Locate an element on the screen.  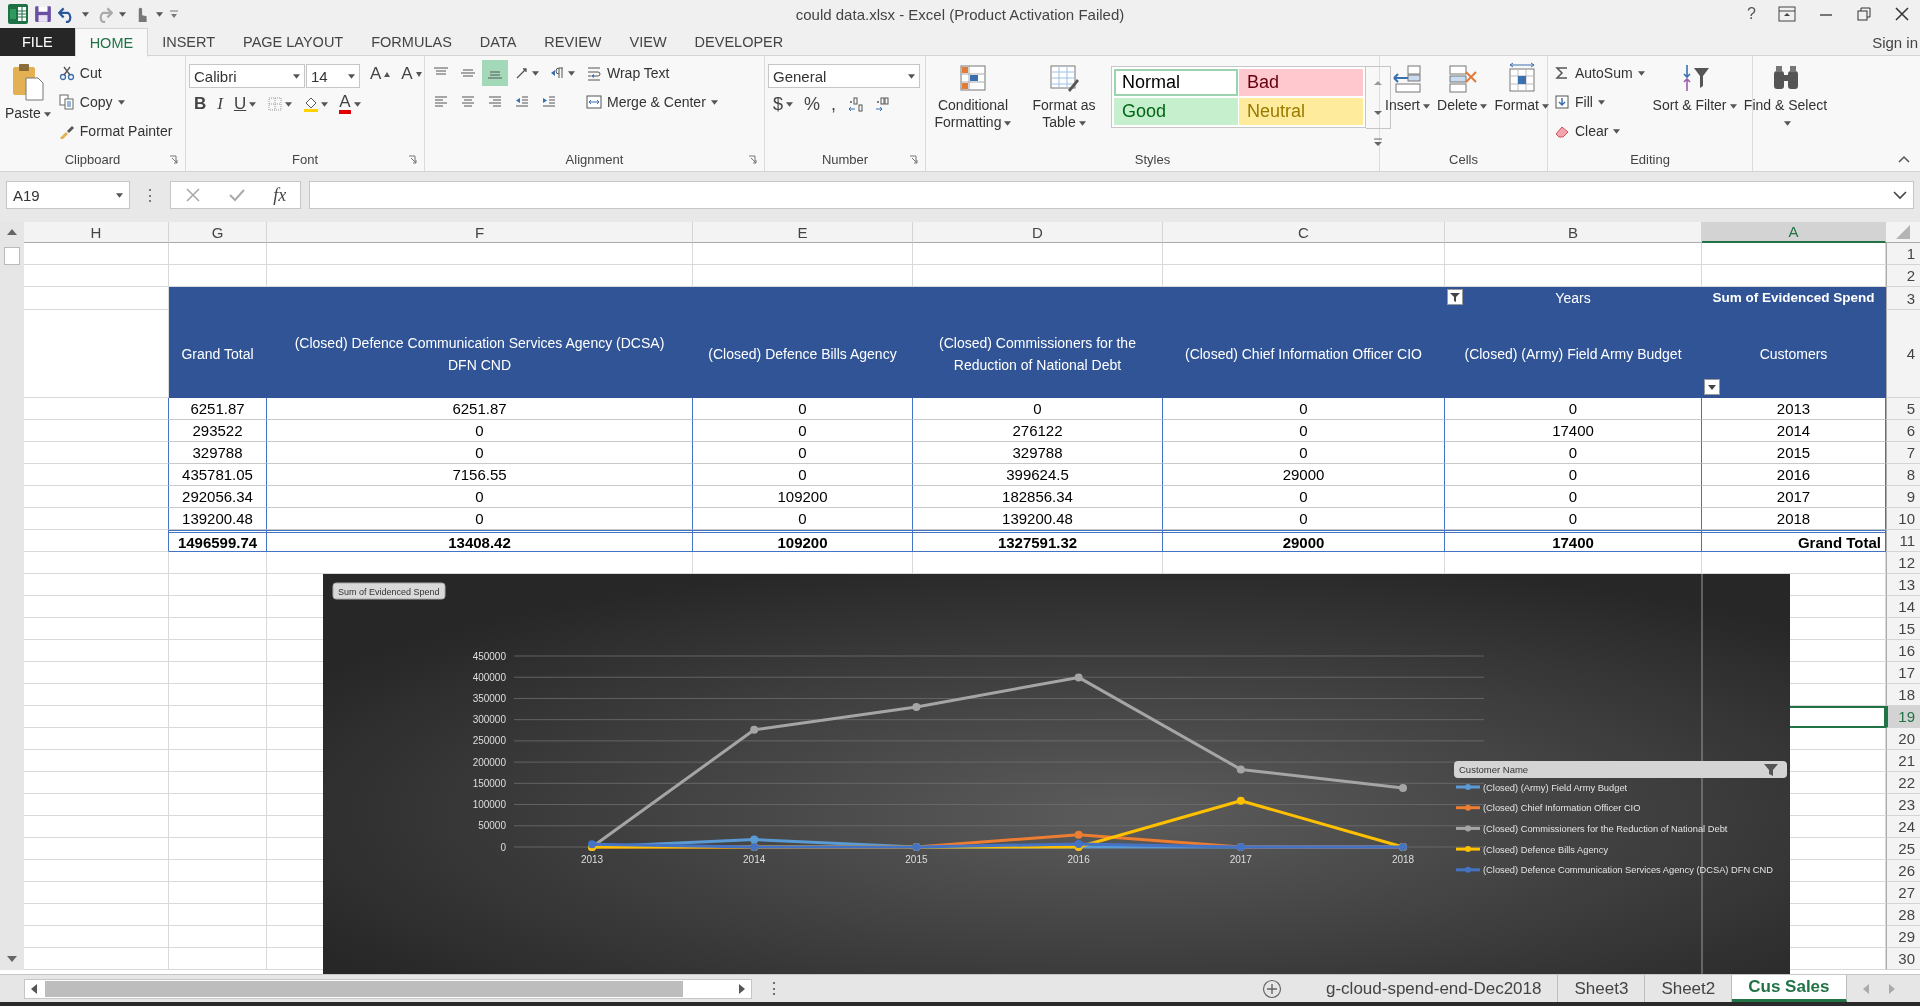
sheet-tab: Cus Sales is located at coordinates (1789, 988).